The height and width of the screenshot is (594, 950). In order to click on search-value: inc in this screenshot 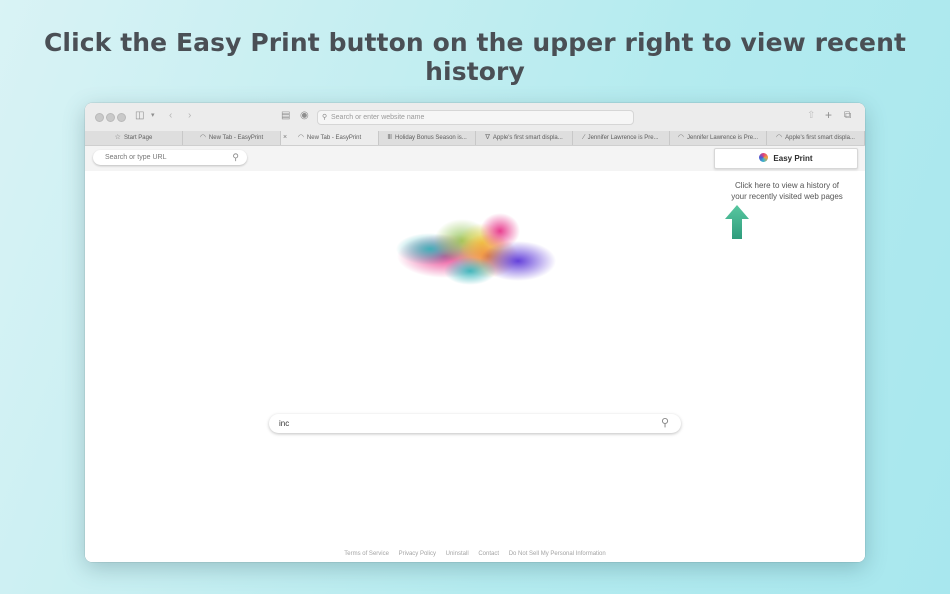, I will do `click(284, 423)`.